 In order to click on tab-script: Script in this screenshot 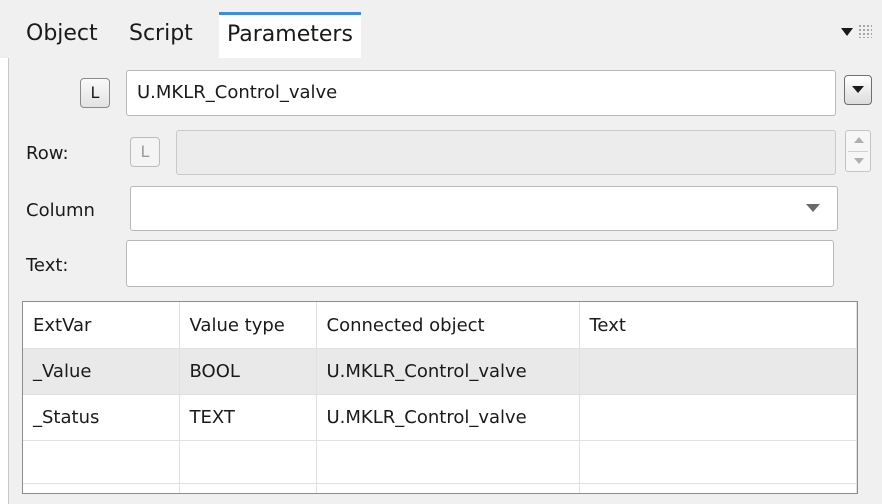, I will do `click(161, 36)`.